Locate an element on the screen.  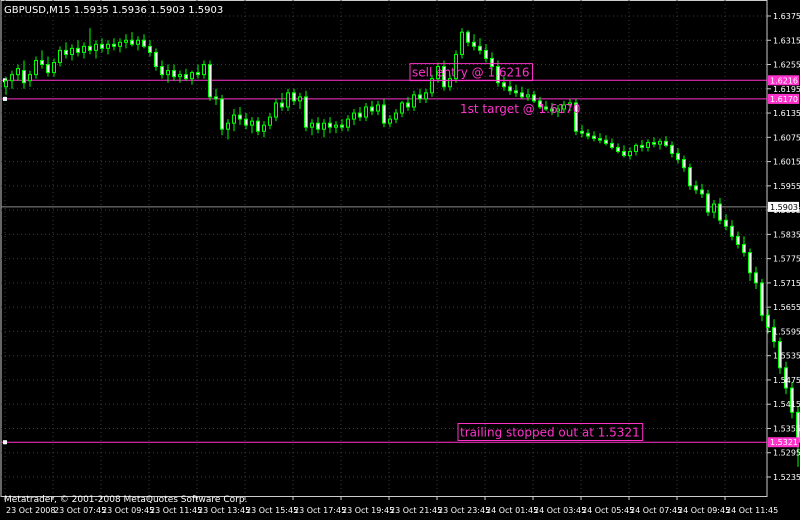
time-tick-label: 23 Oct 21:45 is located at coordinates (416, 510).